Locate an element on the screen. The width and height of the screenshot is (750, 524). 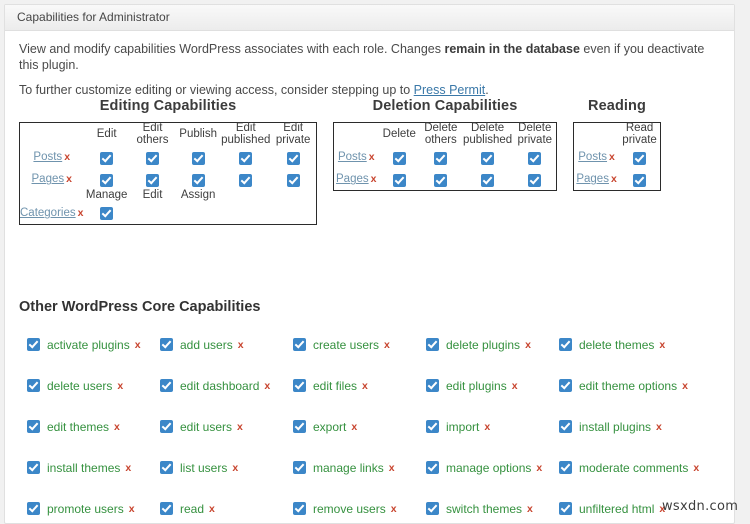
capability-name-link: promote users is located at coordinates (85, 509).